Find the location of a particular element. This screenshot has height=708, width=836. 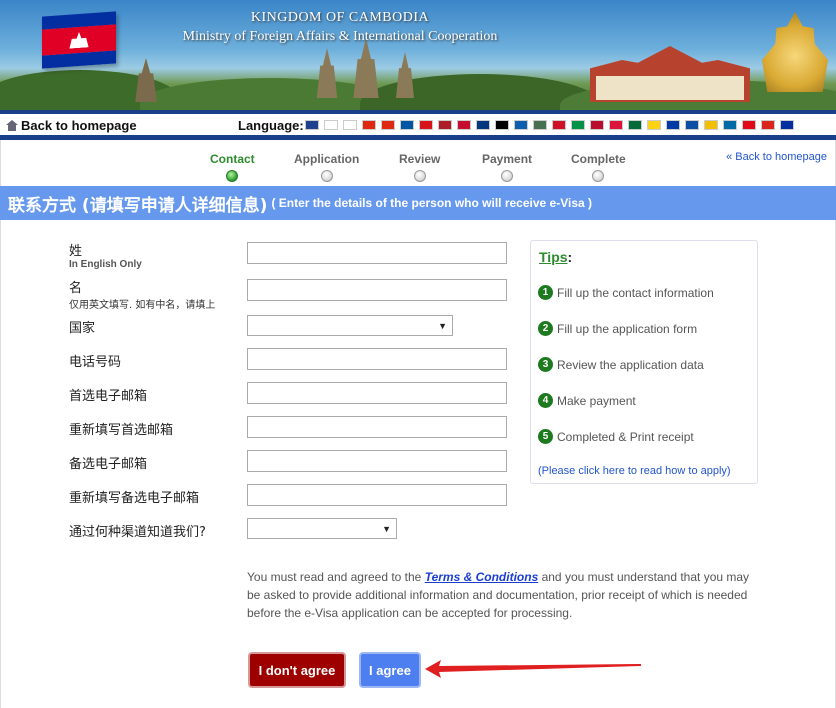

denmark-flag-icon is located at coordinates (464, 125).